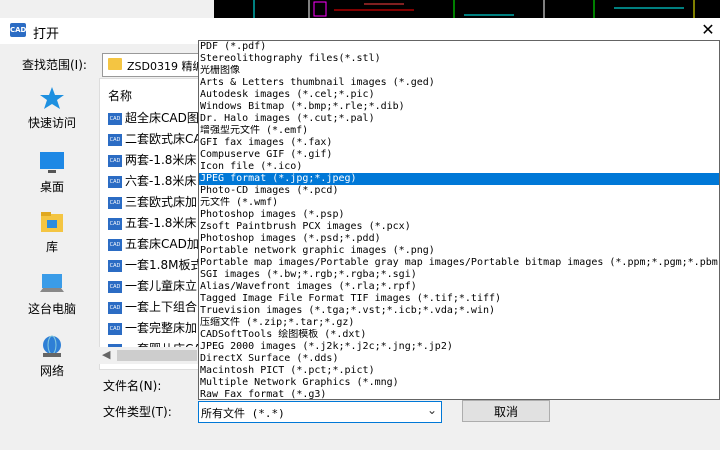 This screenshot has height=450, width=720. I want to click on list-item: CAD 超全床CAD图, so click(153, 119).